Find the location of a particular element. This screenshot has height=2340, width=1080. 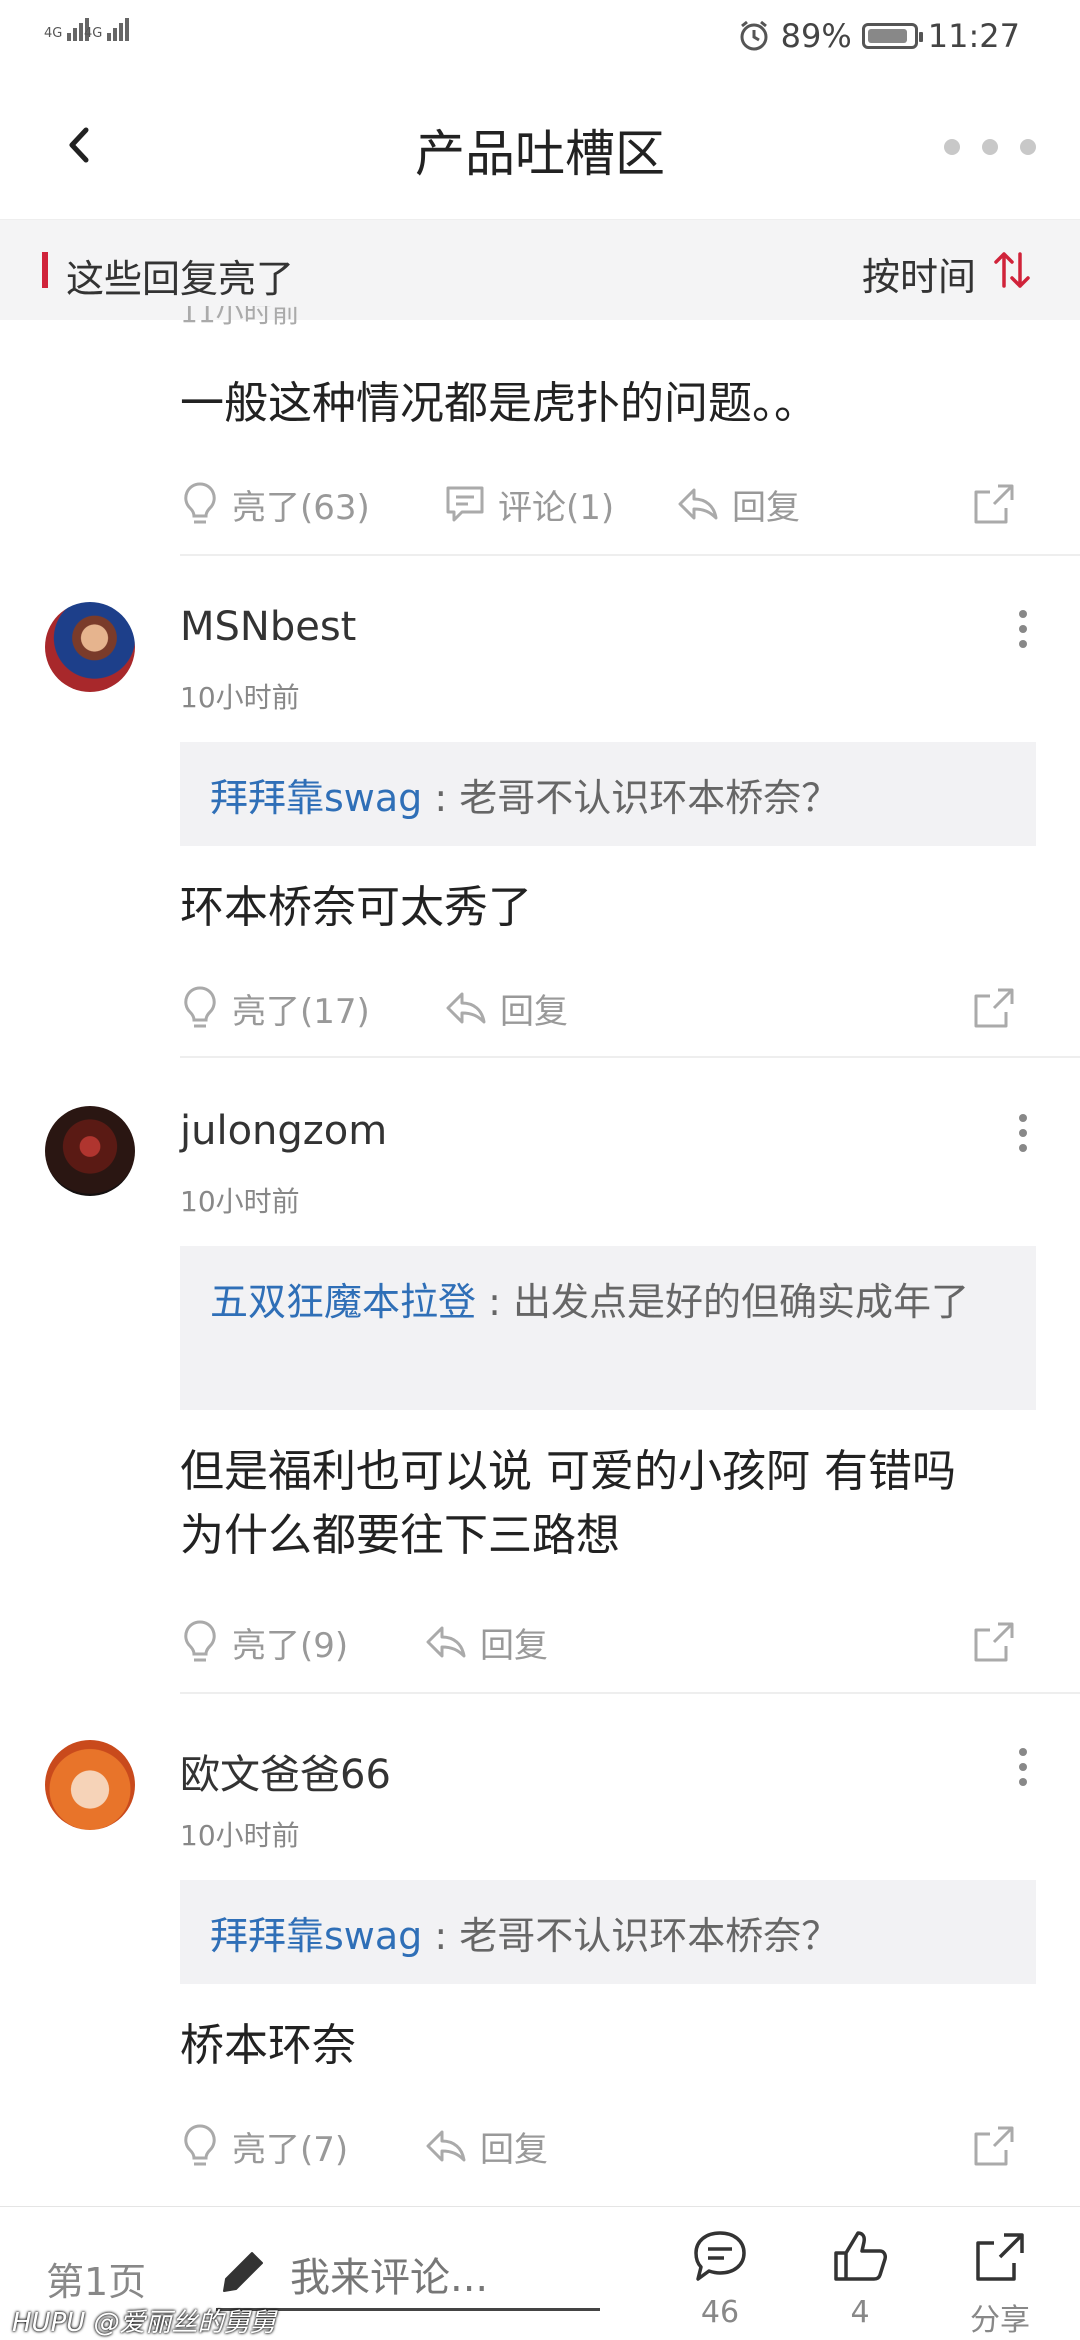

comment-text: 环本桥奈可太秀了 is located at coordinates (356, 907).